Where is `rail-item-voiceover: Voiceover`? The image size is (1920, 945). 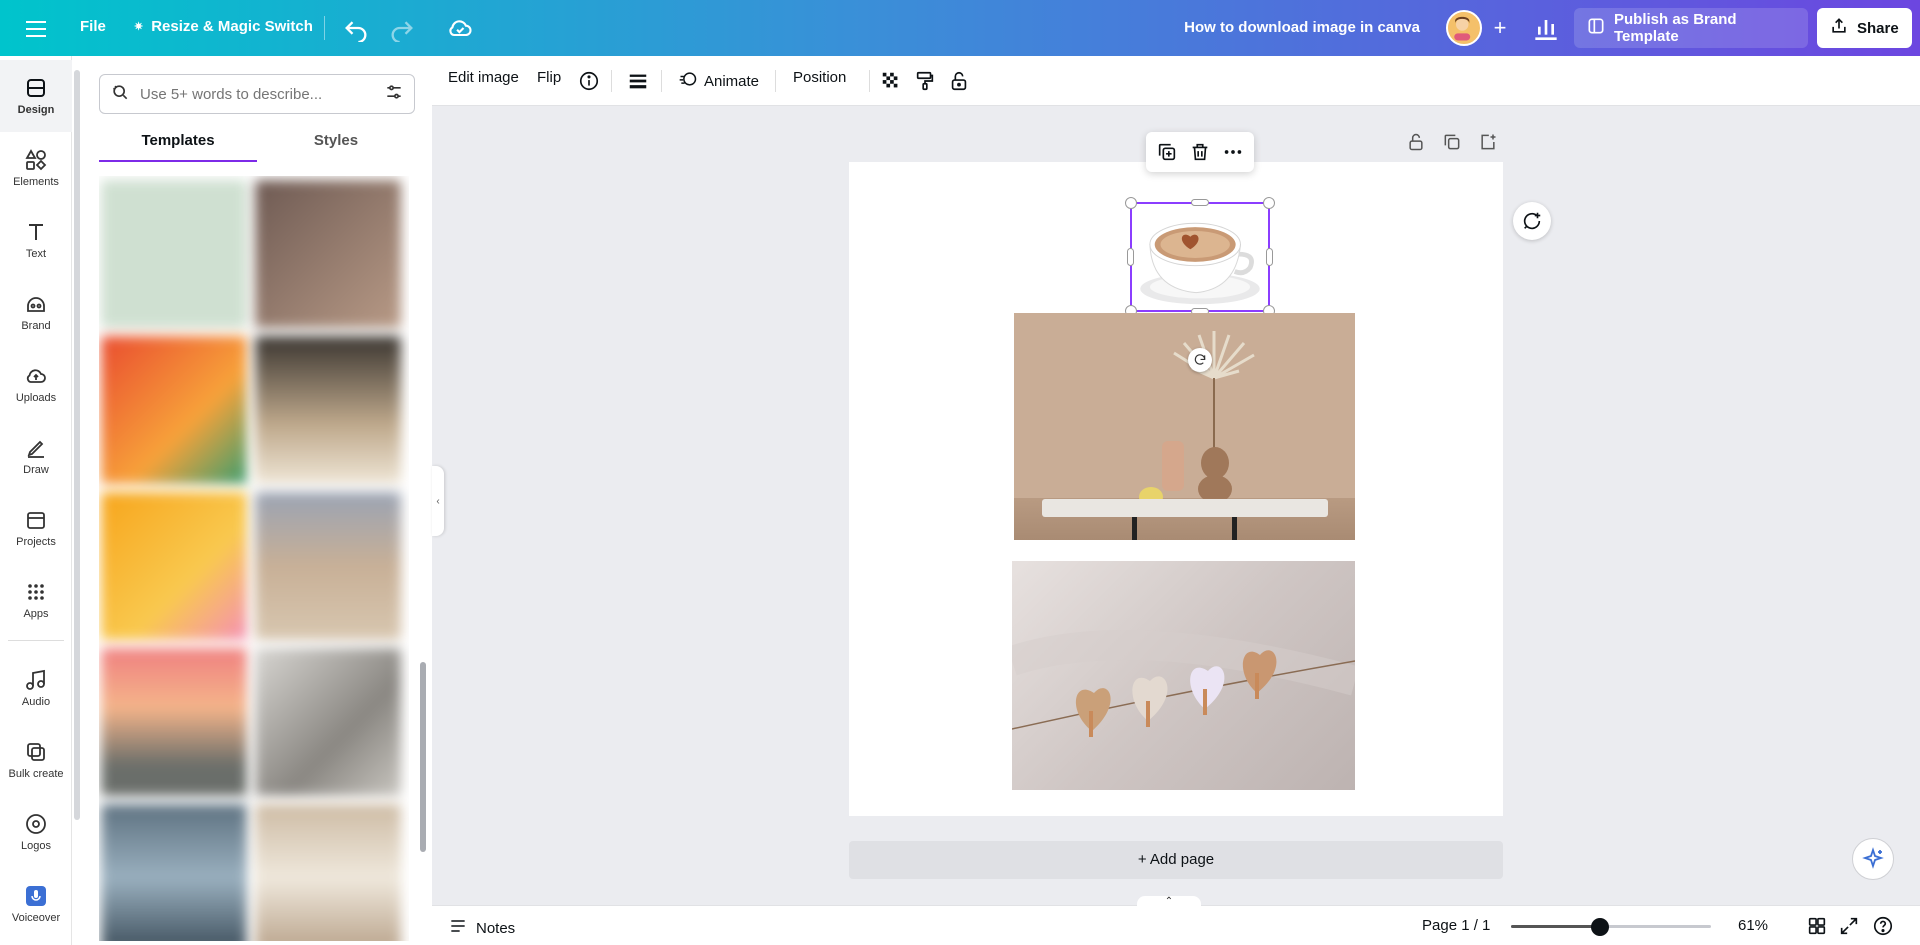 rail-item-voiceover: Voiceover is located at coordinates (36, 904).